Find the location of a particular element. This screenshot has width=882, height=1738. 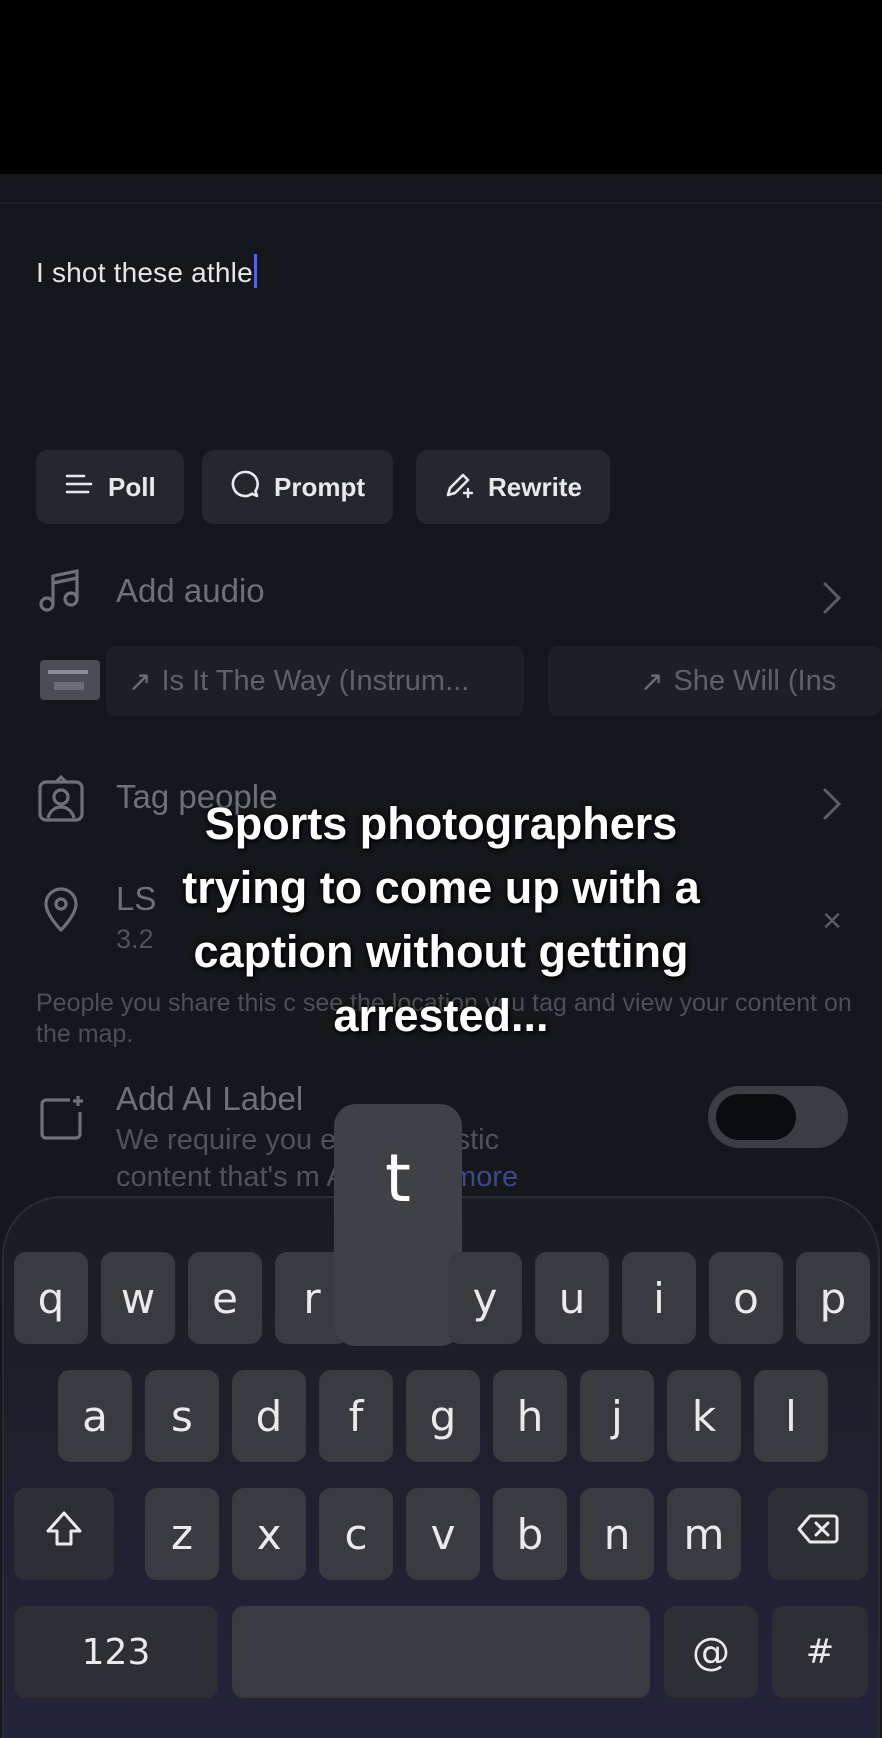

key-i: i is located at coordinates (659, 1298).